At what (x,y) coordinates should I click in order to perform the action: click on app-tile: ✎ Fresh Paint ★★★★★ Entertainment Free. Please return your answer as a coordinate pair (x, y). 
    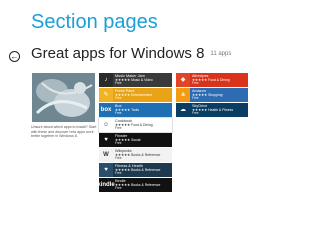
    Looking at the image, I should click on (135, 95).